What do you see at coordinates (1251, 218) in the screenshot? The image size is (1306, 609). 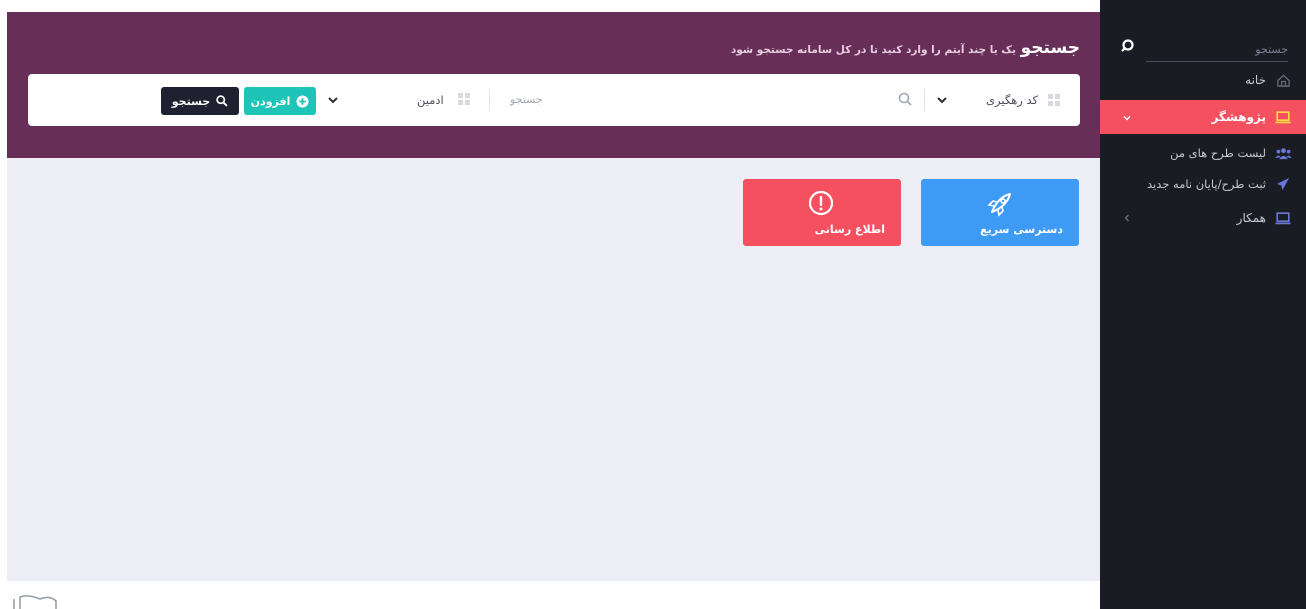 I see `sidebar-item-label: همکار` at bounding box center [1251, 218].